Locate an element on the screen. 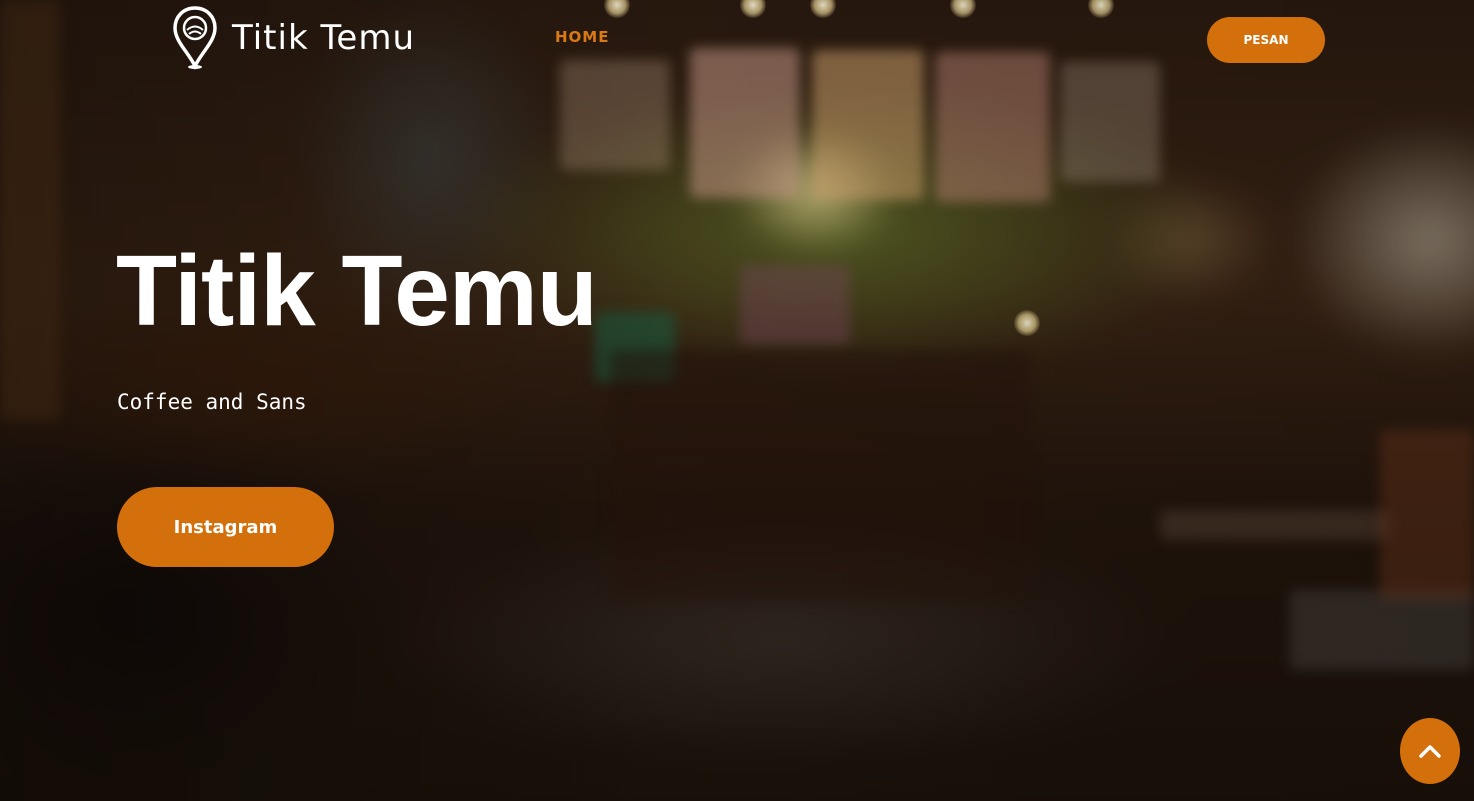 Image resolution: width=1474 pixels, height=801 pixels. logo-text: Titik Temu is located at coordinates (324, 38).